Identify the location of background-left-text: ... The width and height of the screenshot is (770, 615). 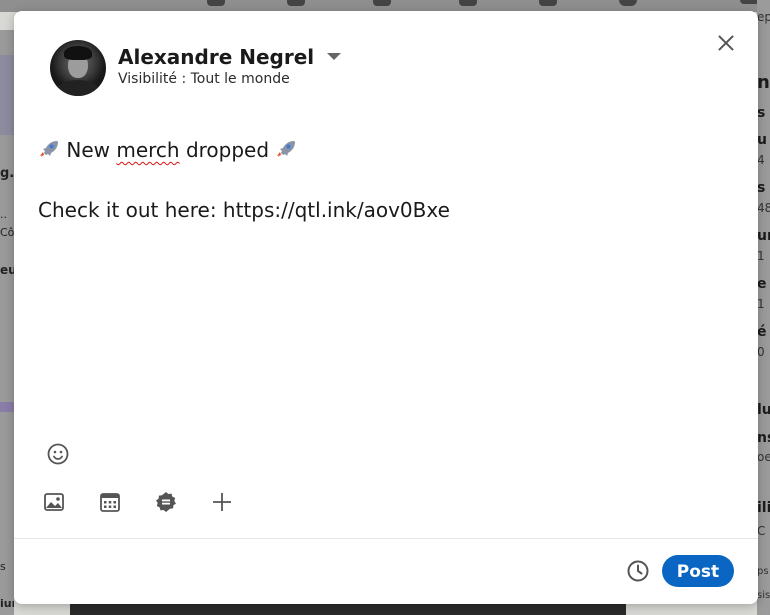
(3, 214).